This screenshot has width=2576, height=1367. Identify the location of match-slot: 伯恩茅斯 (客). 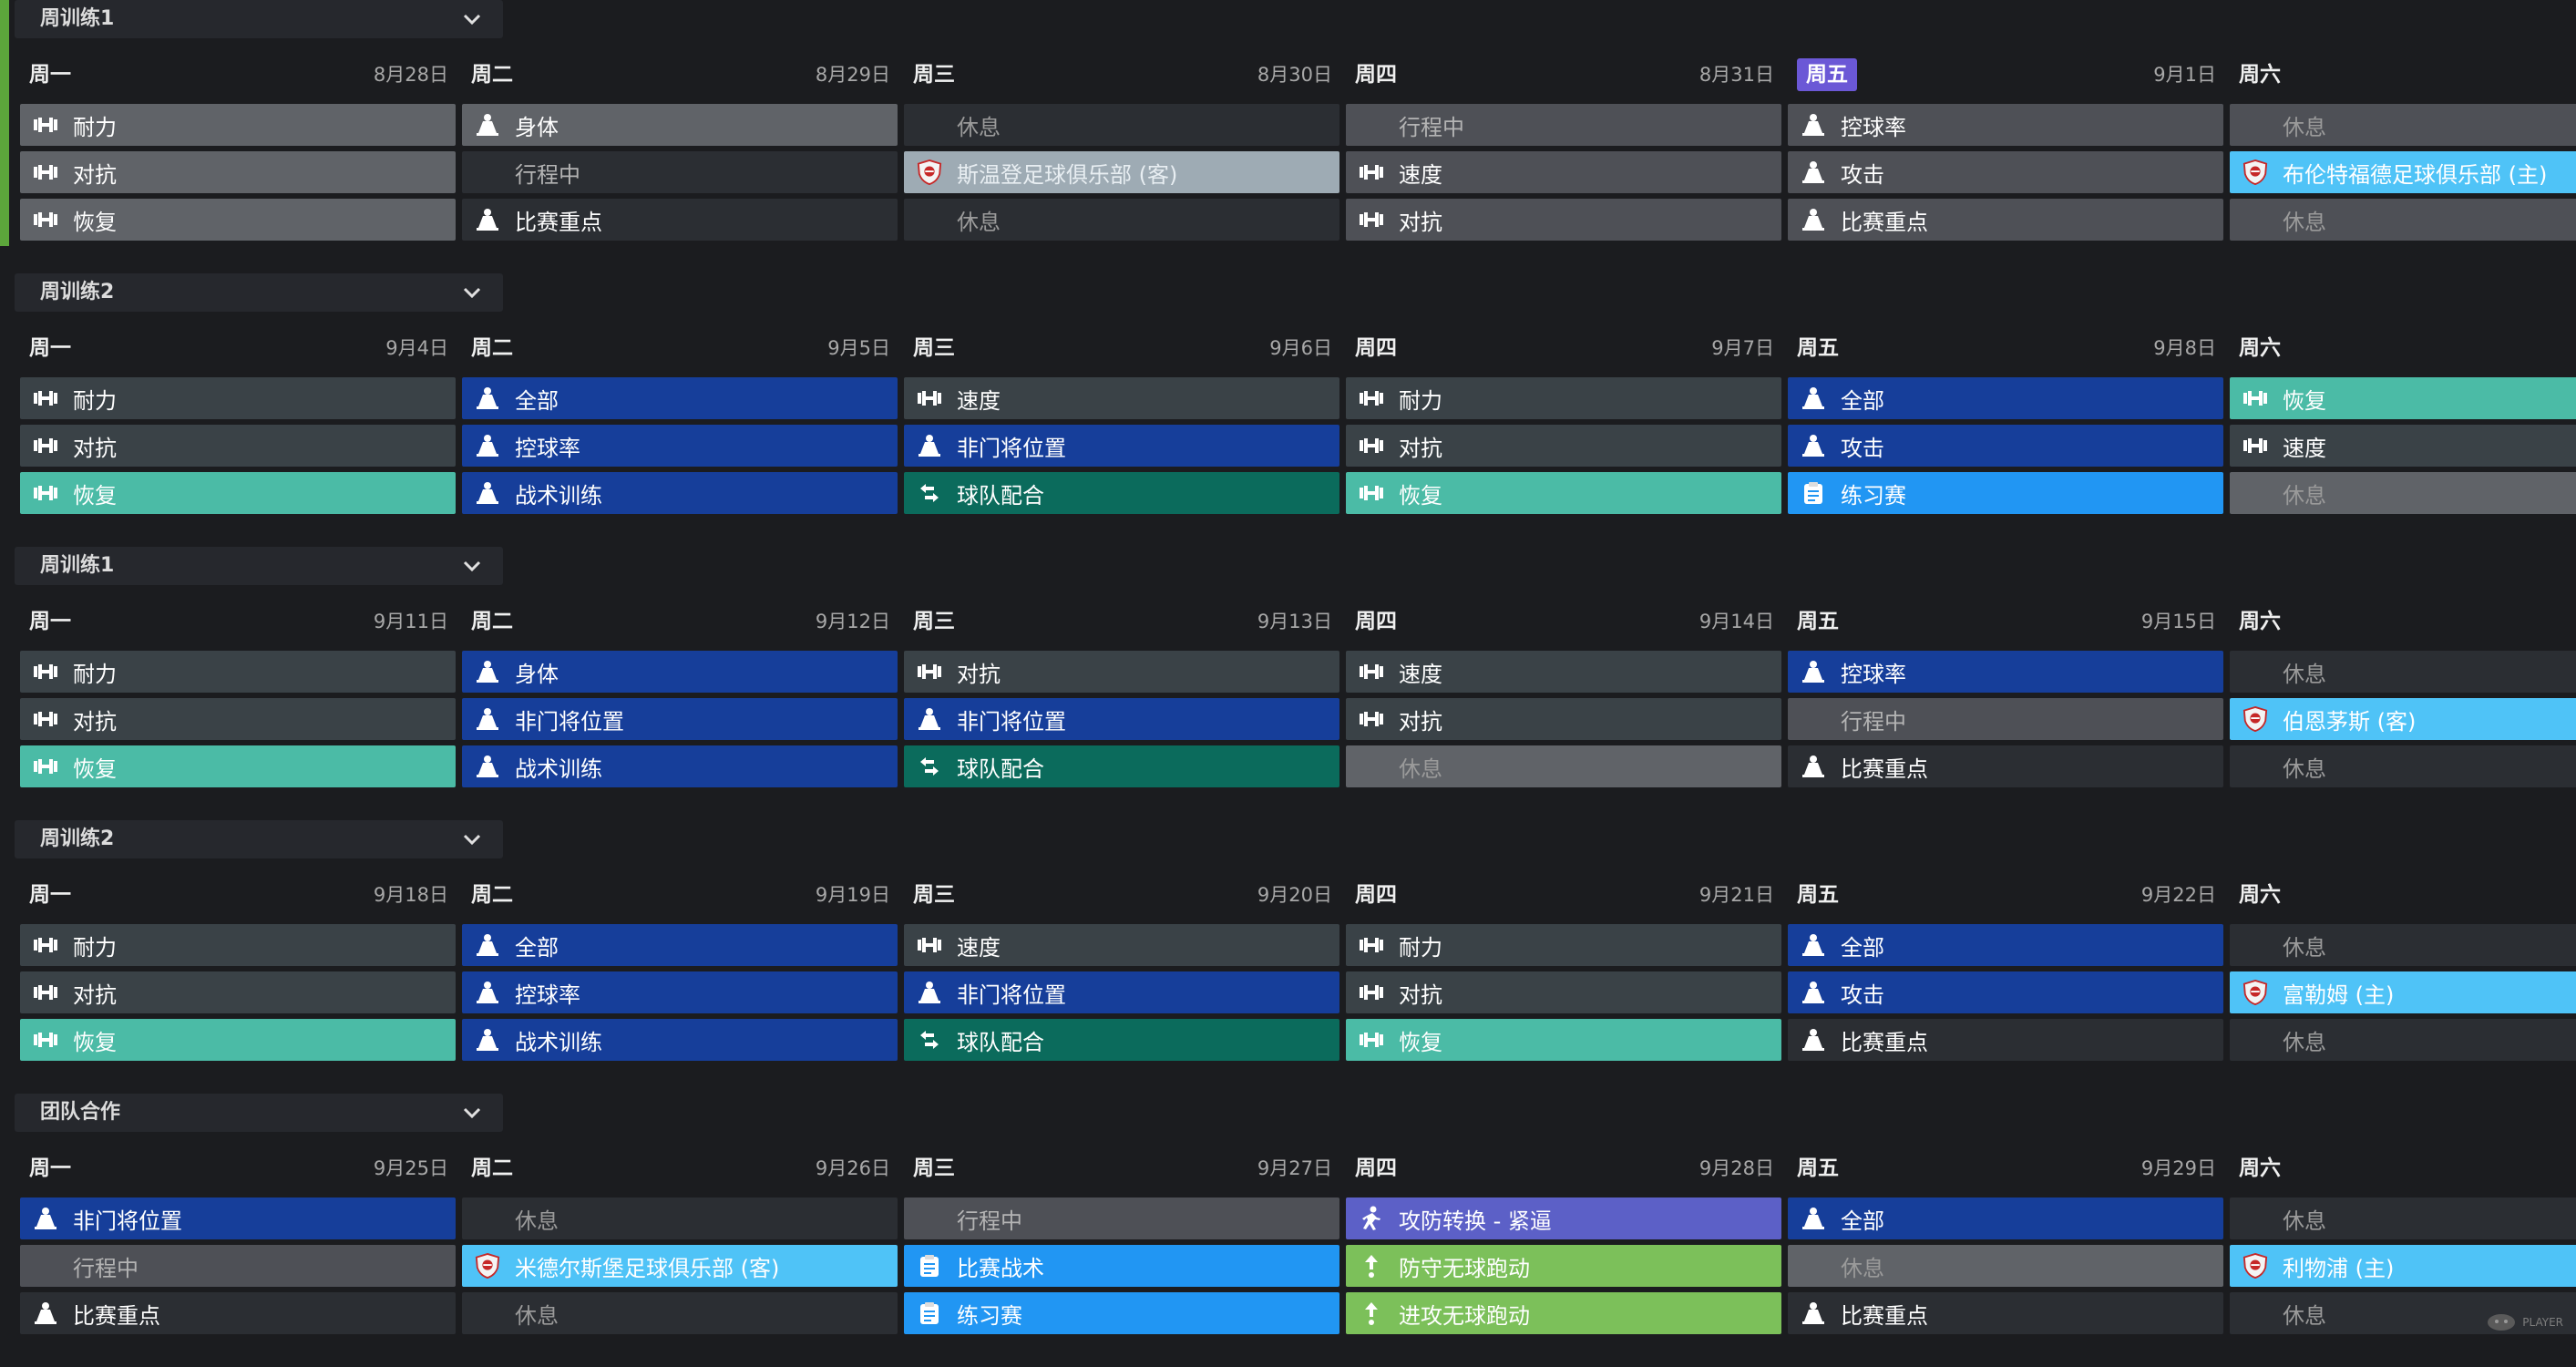
(2403, 719).